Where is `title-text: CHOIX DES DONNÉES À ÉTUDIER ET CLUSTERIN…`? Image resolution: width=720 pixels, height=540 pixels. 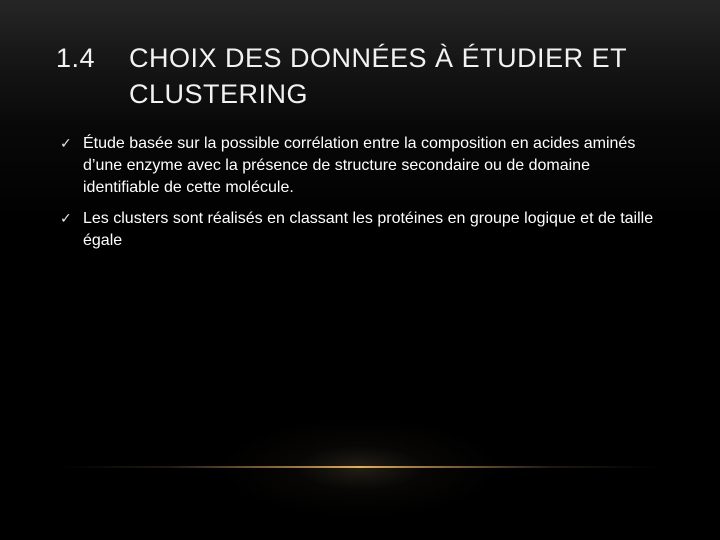 title-text: CHOIX DES DONNÉES À ÉTUDIER ET CLUSTERIN… is located at coordinates (402, 76).